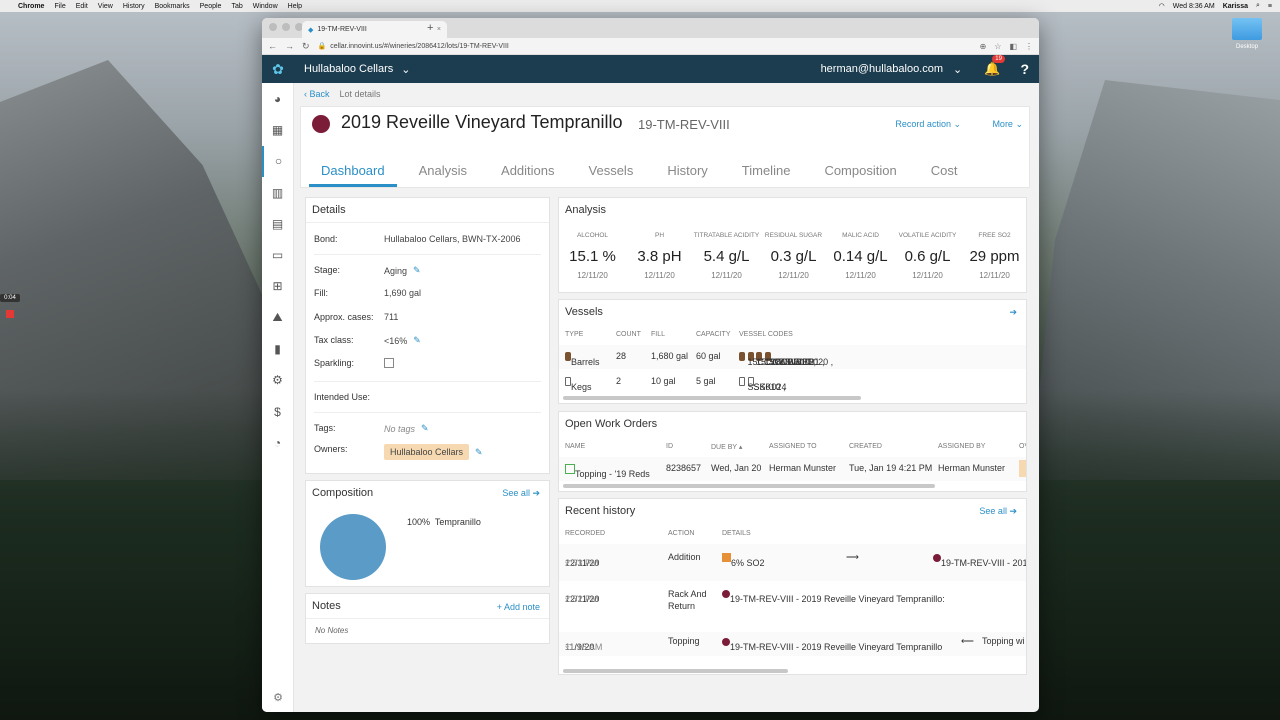 The width and height of the screenshot is (1280, 720). What do you see at coordinates (368, 293) in the screenshot?
I see `fill-row: Fill: 1,690 gal` at bounding box center [368, 293].